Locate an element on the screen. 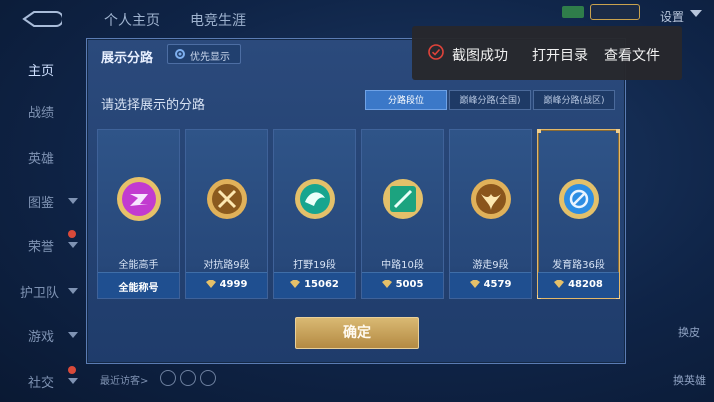 Image resolution: width=714 pixels, height=402 pixels. sidebar-item-label: 游戏 is located at coordinates (41, 337).